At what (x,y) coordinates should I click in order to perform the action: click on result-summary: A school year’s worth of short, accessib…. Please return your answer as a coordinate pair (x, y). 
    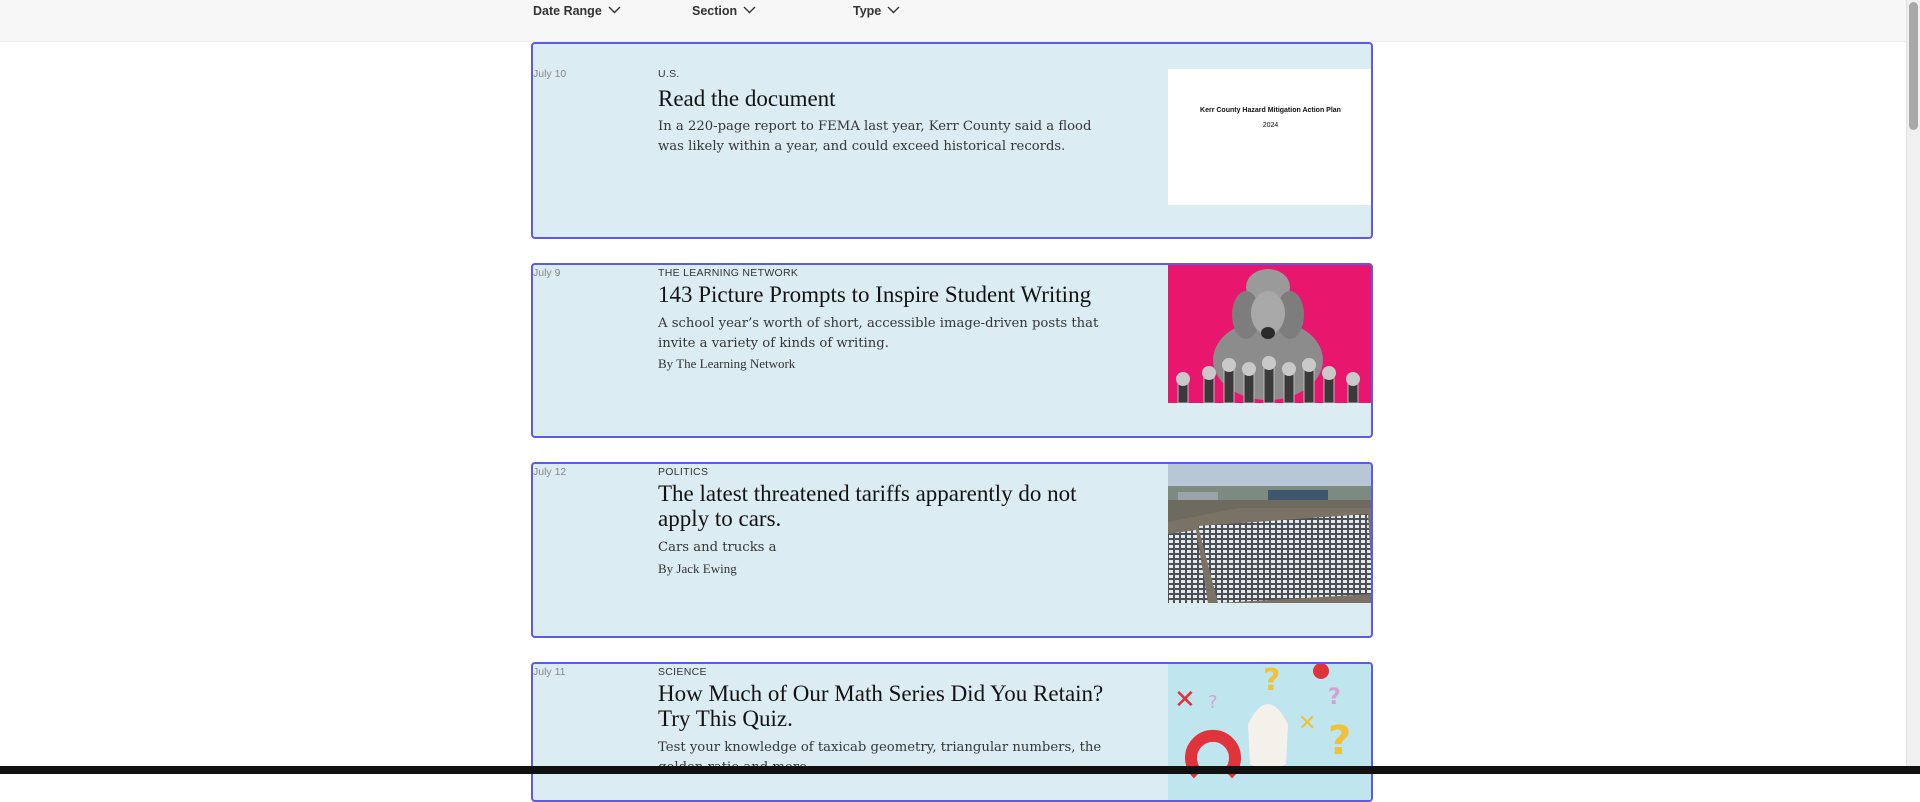
    Looking at the image, I should click on (878, 333).